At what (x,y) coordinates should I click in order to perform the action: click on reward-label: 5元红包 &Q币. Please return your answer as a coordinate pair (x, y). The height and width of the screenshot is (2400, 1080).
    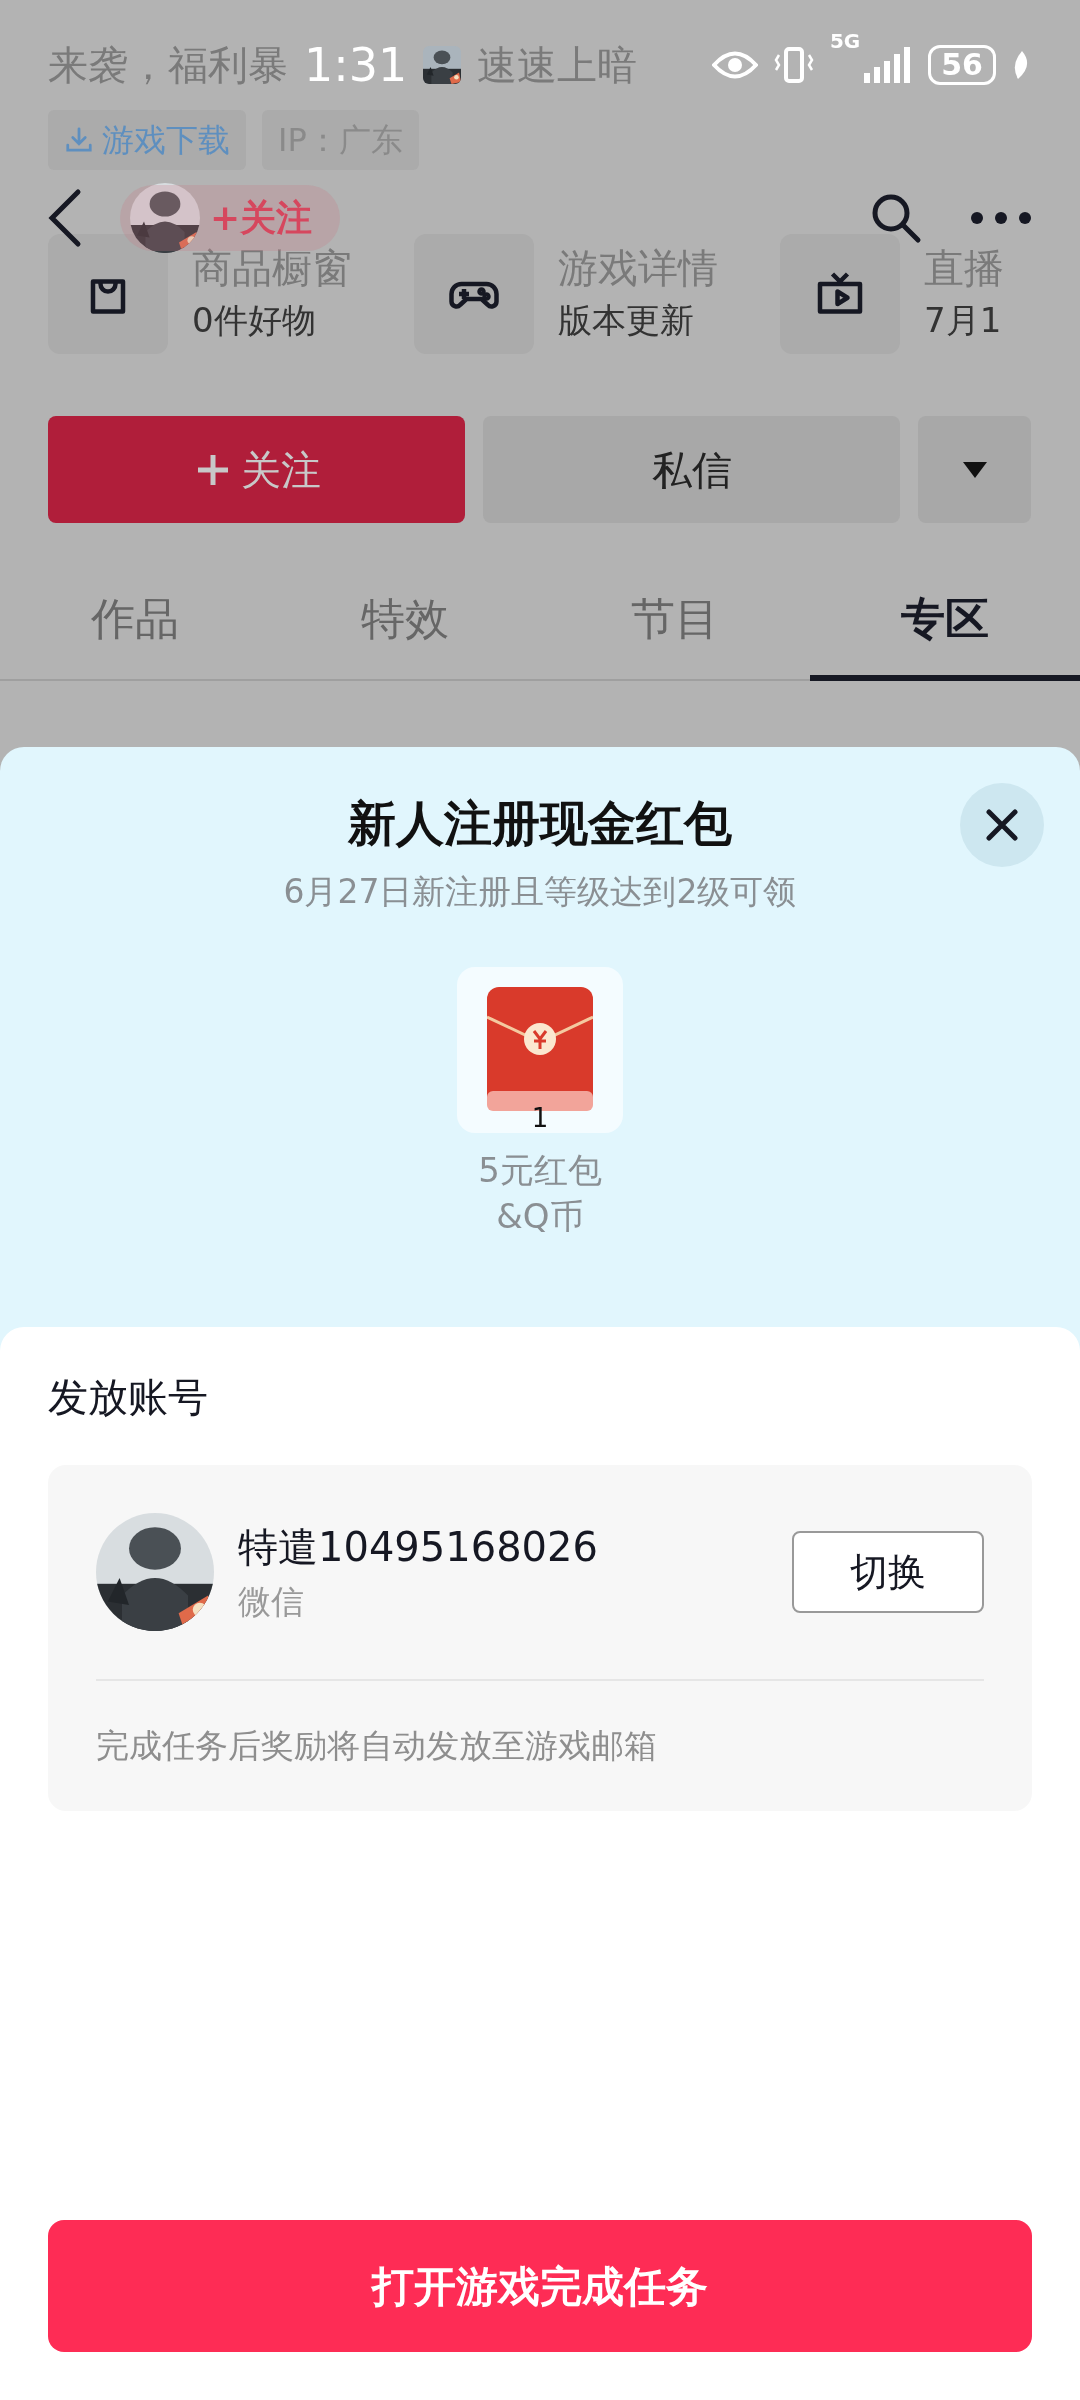
    Looking at the image, I should click on (540, 1193).